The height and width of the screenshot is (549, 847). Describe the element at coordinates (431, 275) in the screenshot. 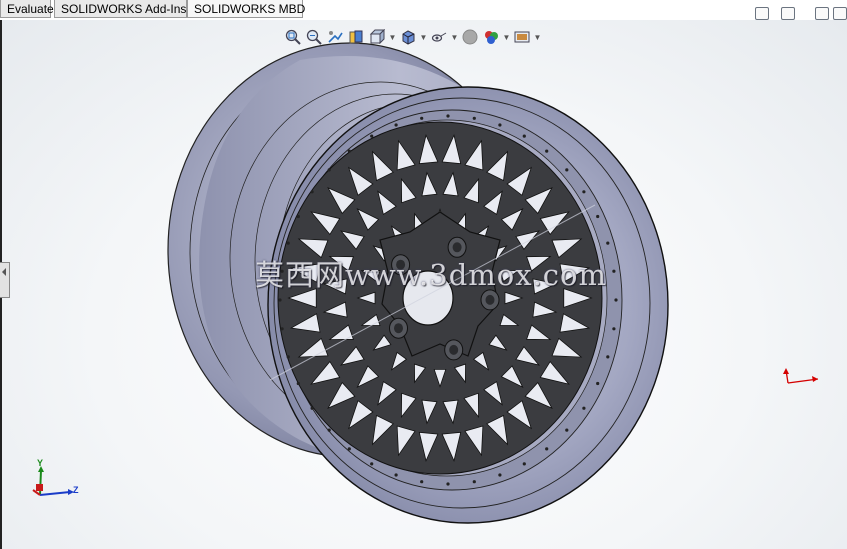

I see `watermark-text: 莫西网www.3dmox.com` at that location.